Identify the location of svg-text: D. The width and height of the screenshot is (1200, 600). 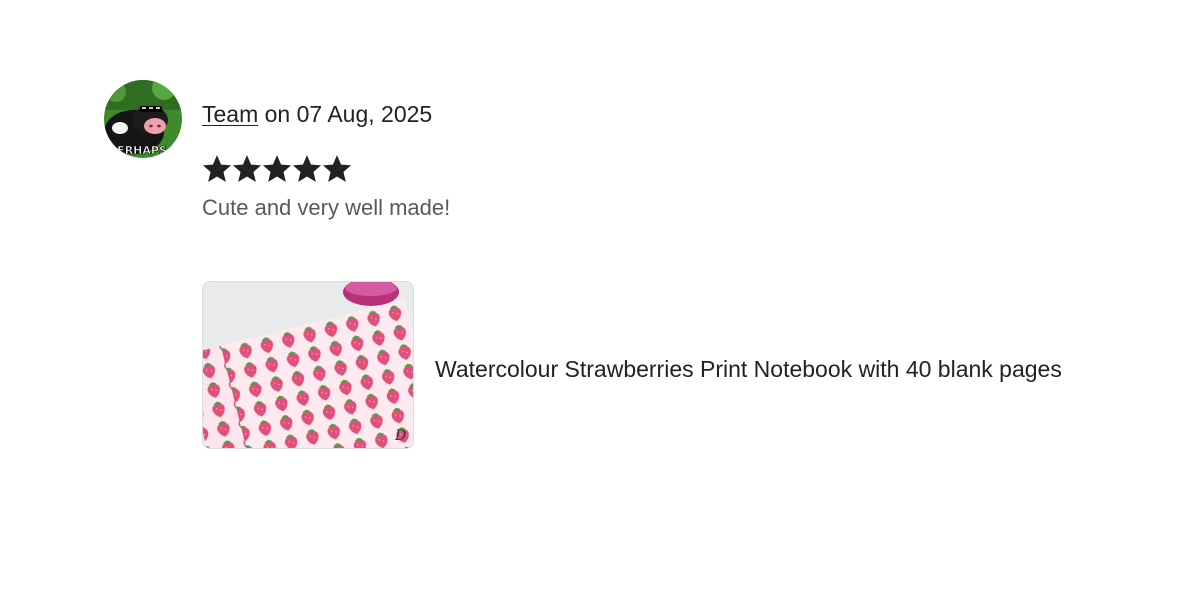
(400, 436).